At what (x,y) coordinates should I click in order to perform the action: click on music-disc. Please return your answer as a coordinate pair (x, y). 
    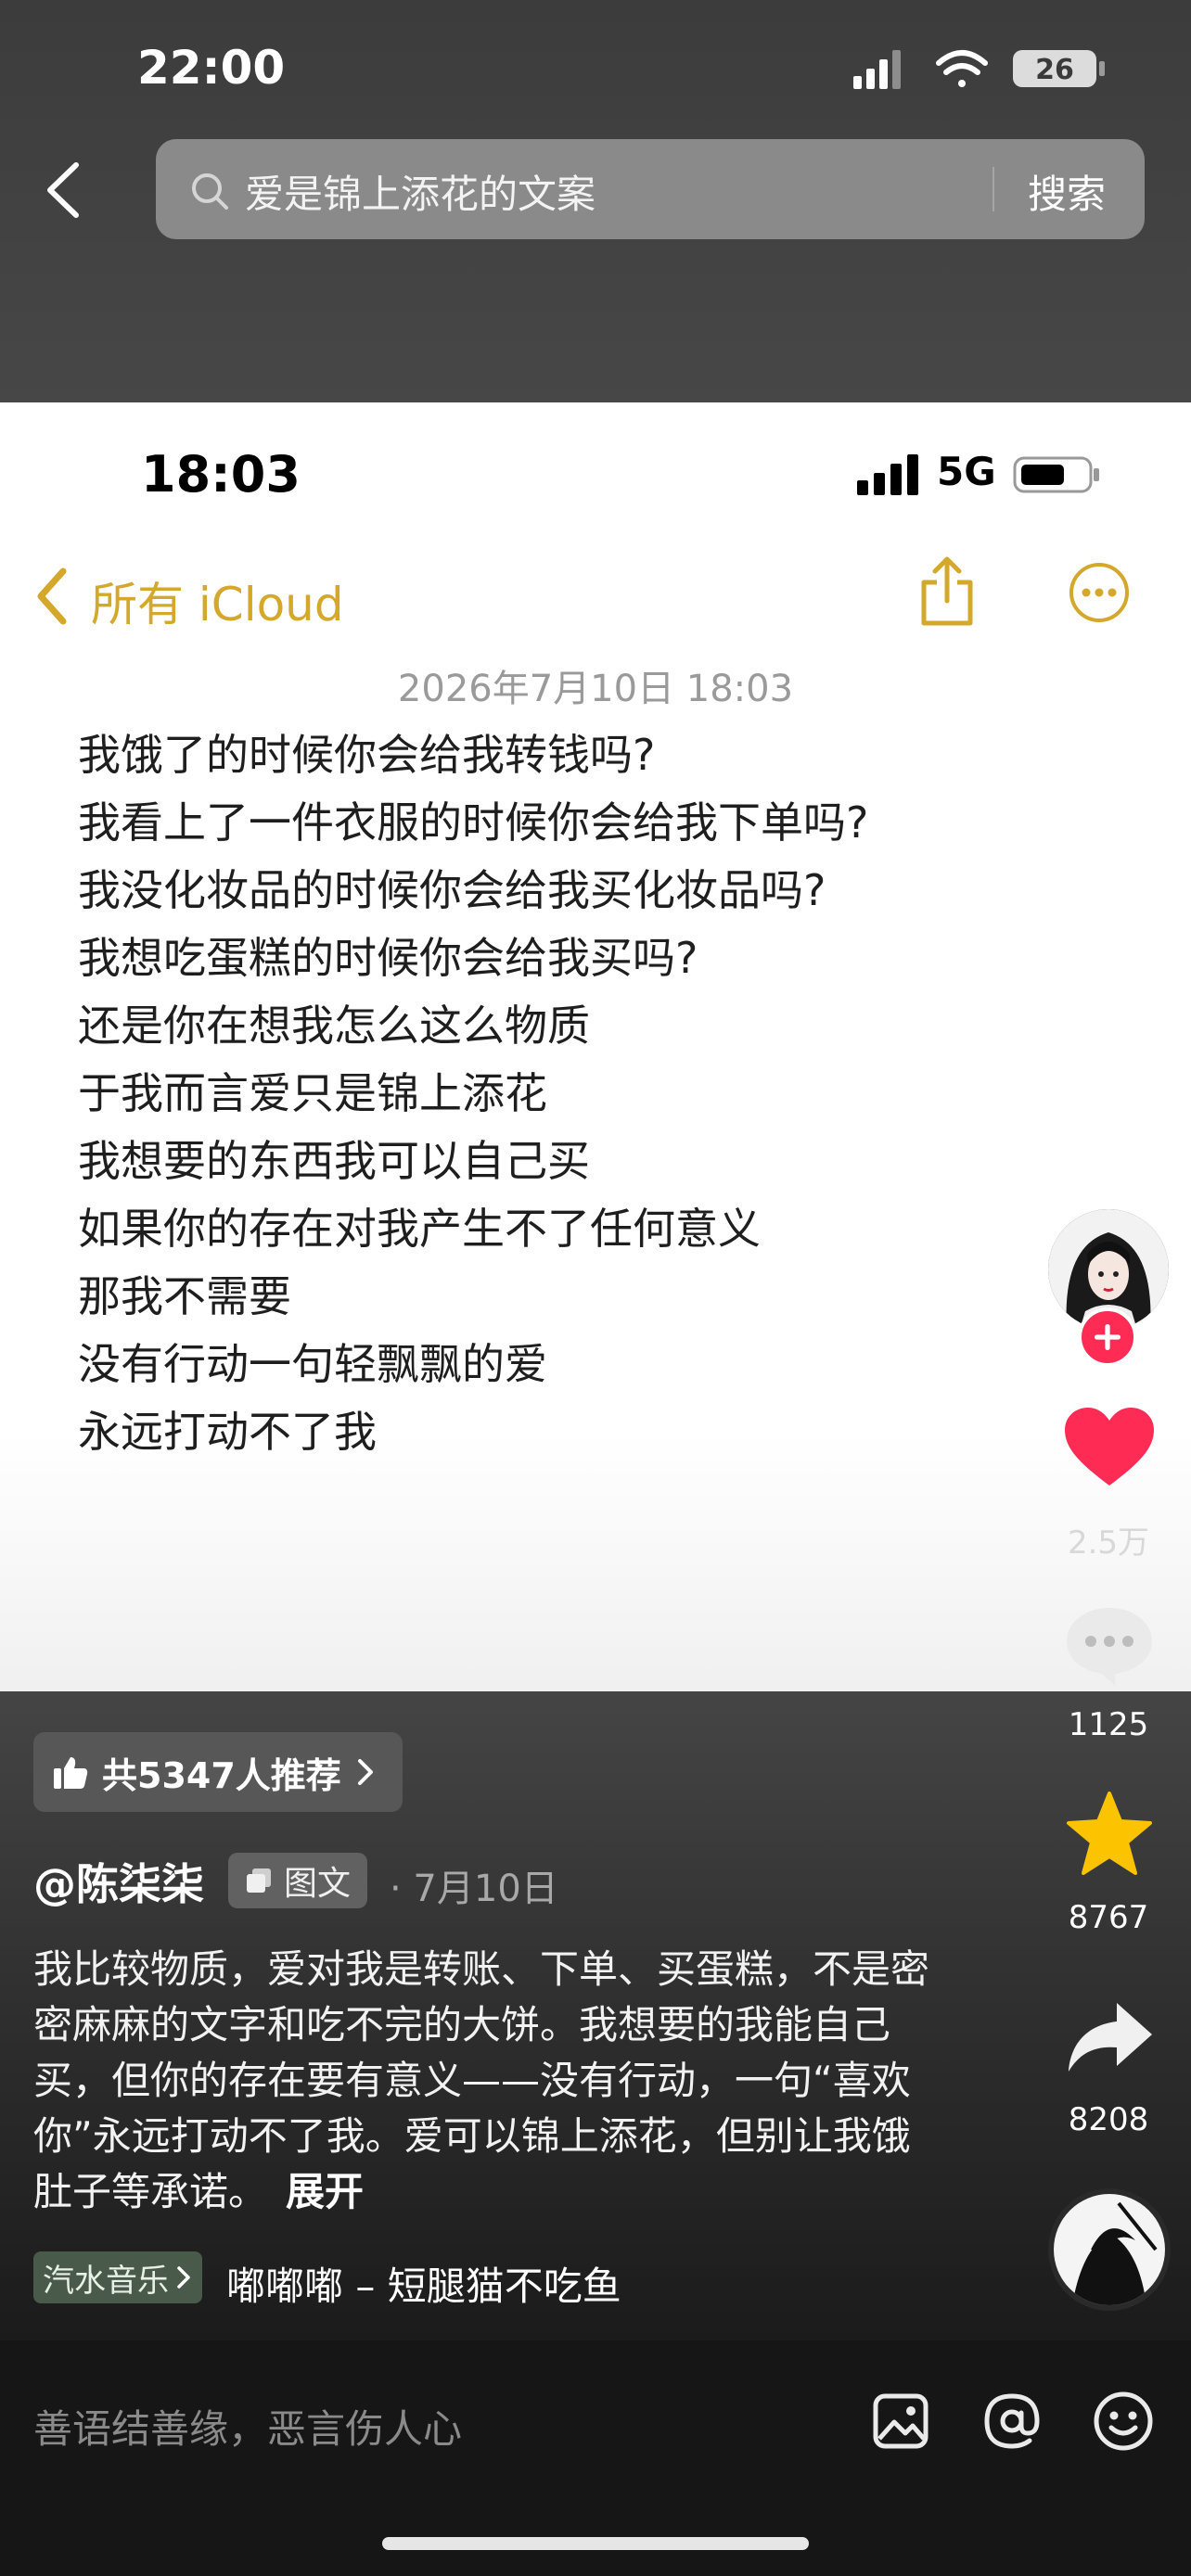
    Looking at the image, I should click on (1110, 2249).